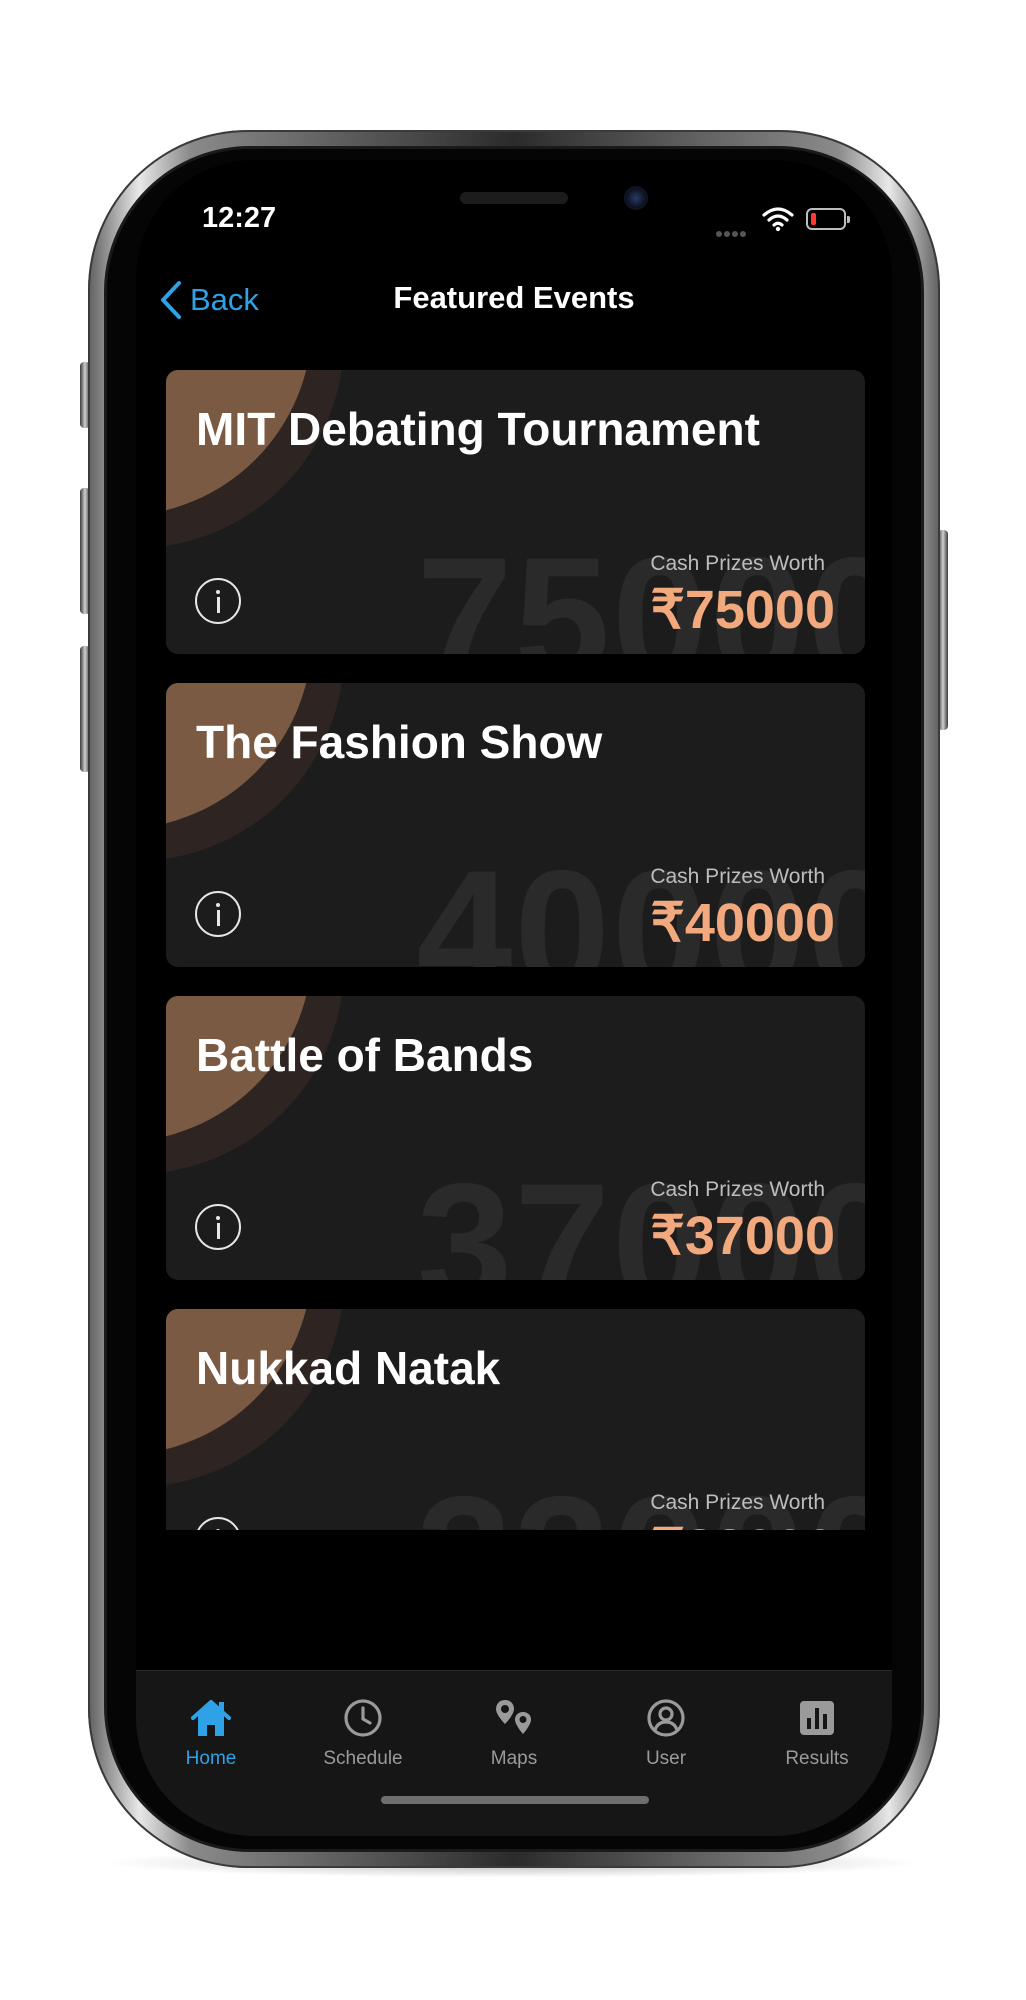 The height and width of the screenshot is (2000, 1026). Describe the element at coordinates (742, 610) in the screenshot. I see `prize-value: ₹75000` at that location.